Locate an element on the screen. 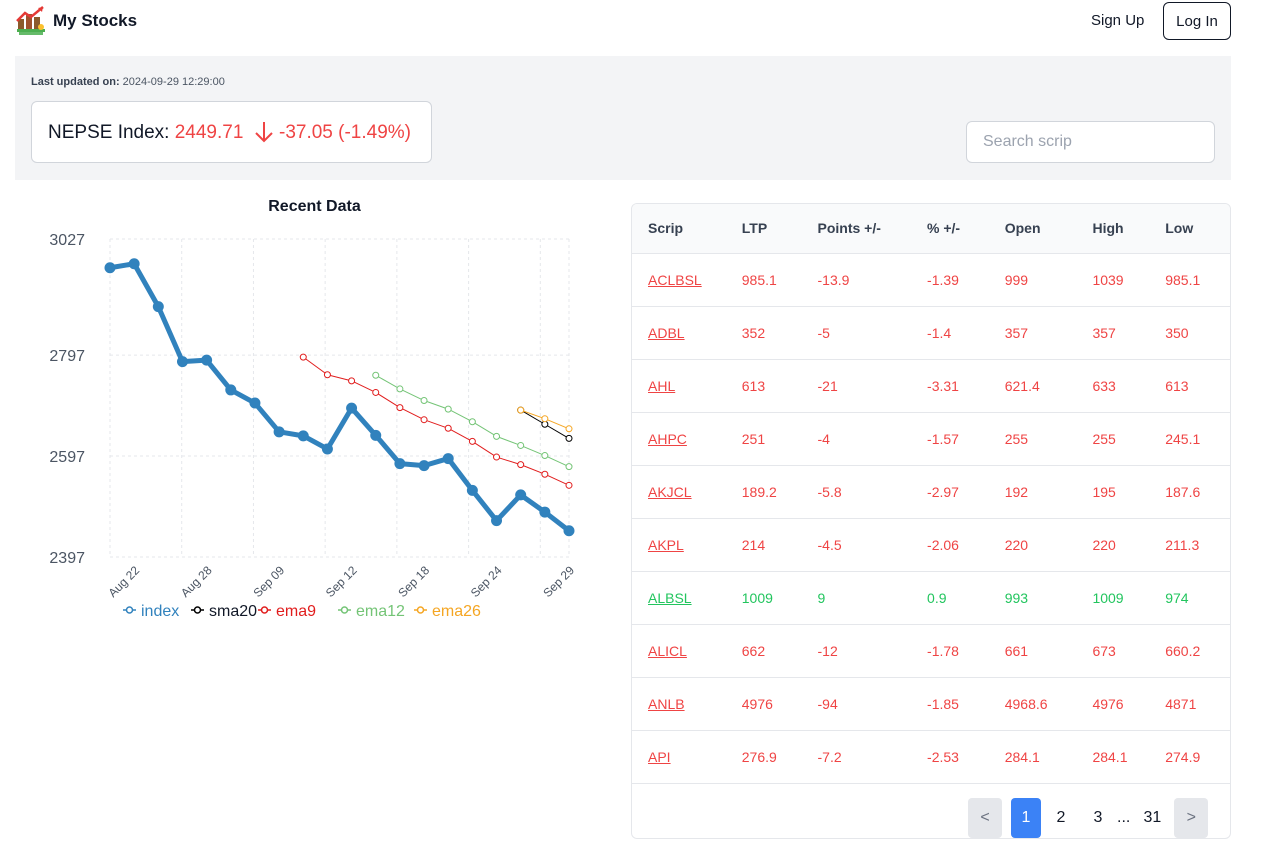  table-cell: 4871 is located at coordinates (1181, 703).